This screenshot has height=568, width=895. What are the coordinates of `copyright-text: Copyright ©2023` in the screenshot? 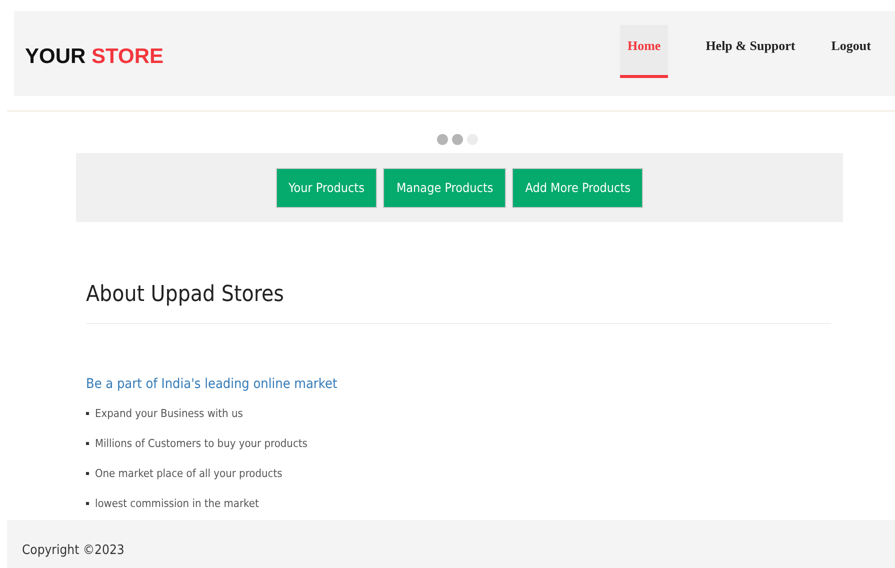 It's located at (73, 550).